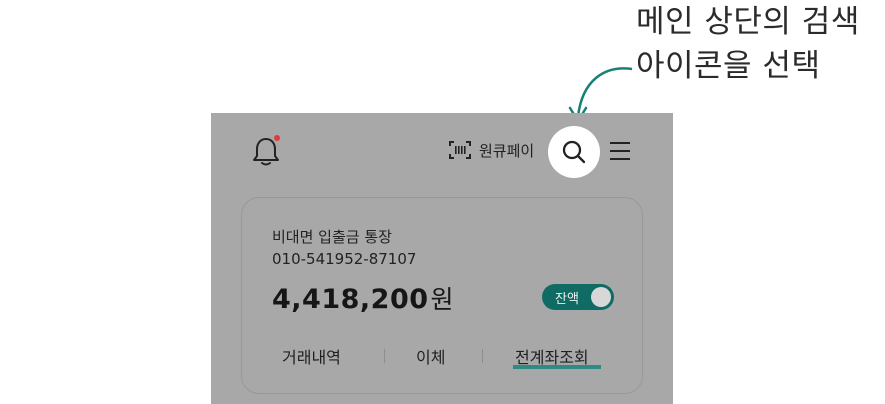  I want to click on notification-dot, so click(277, 138).